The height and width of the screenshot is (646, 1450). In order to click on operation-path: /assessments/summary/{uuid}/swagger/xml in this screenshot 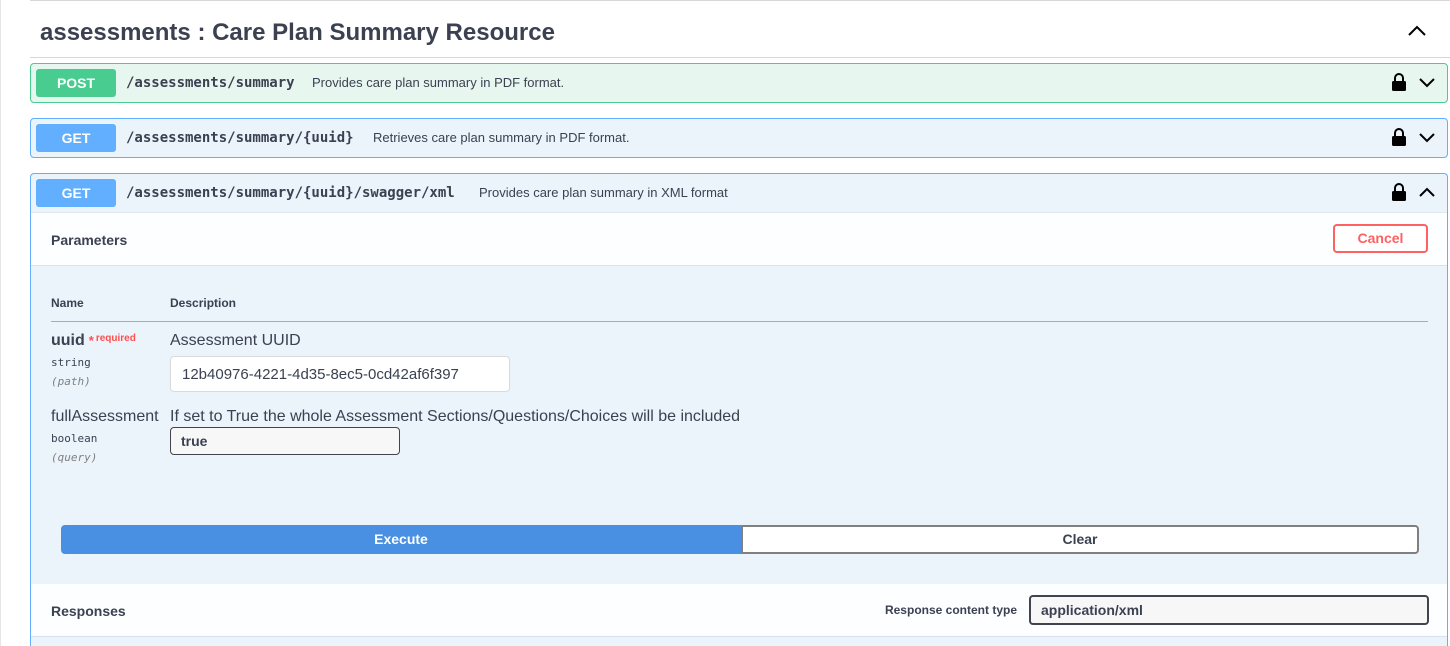, I will do `click(290, 193)`.